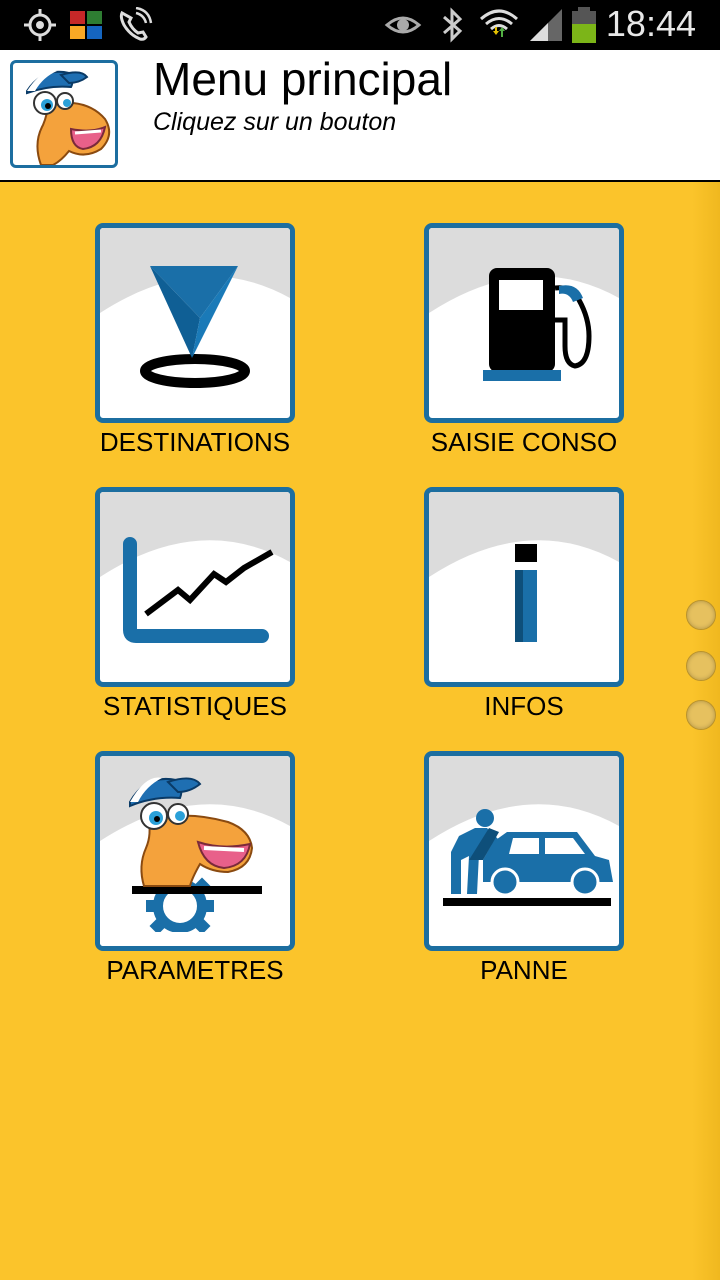 This screenshot has width=720, height=1280. Describe the element at coordinates (524, 970) in the screenshot. I see `panne-label: PANNE` at that location.